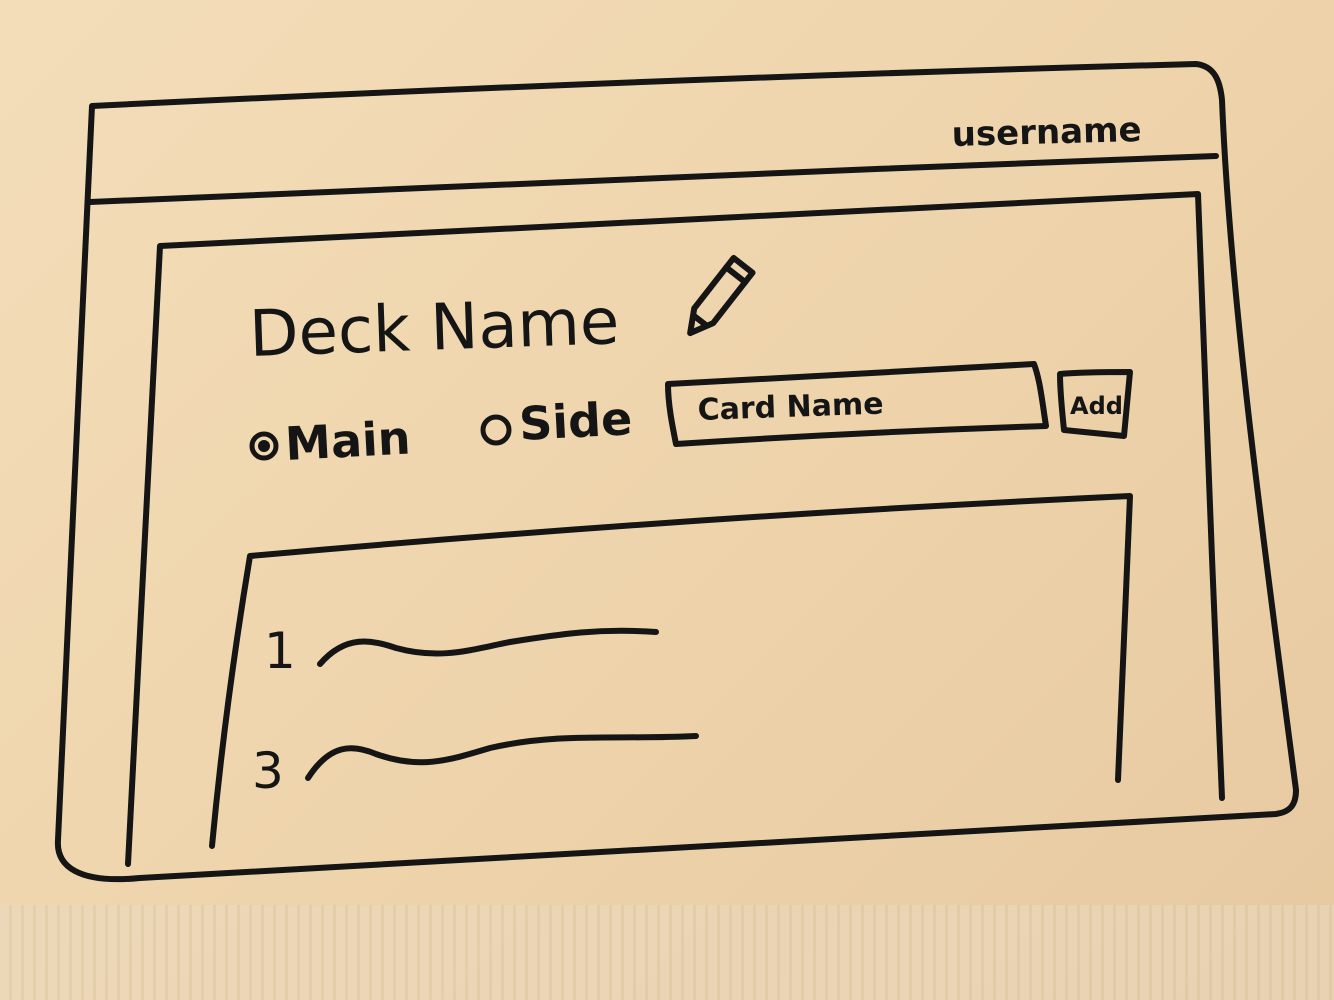  Describe the element at coordinates (1046, 132) in the screenshot. I see `username-label: username` at that location.